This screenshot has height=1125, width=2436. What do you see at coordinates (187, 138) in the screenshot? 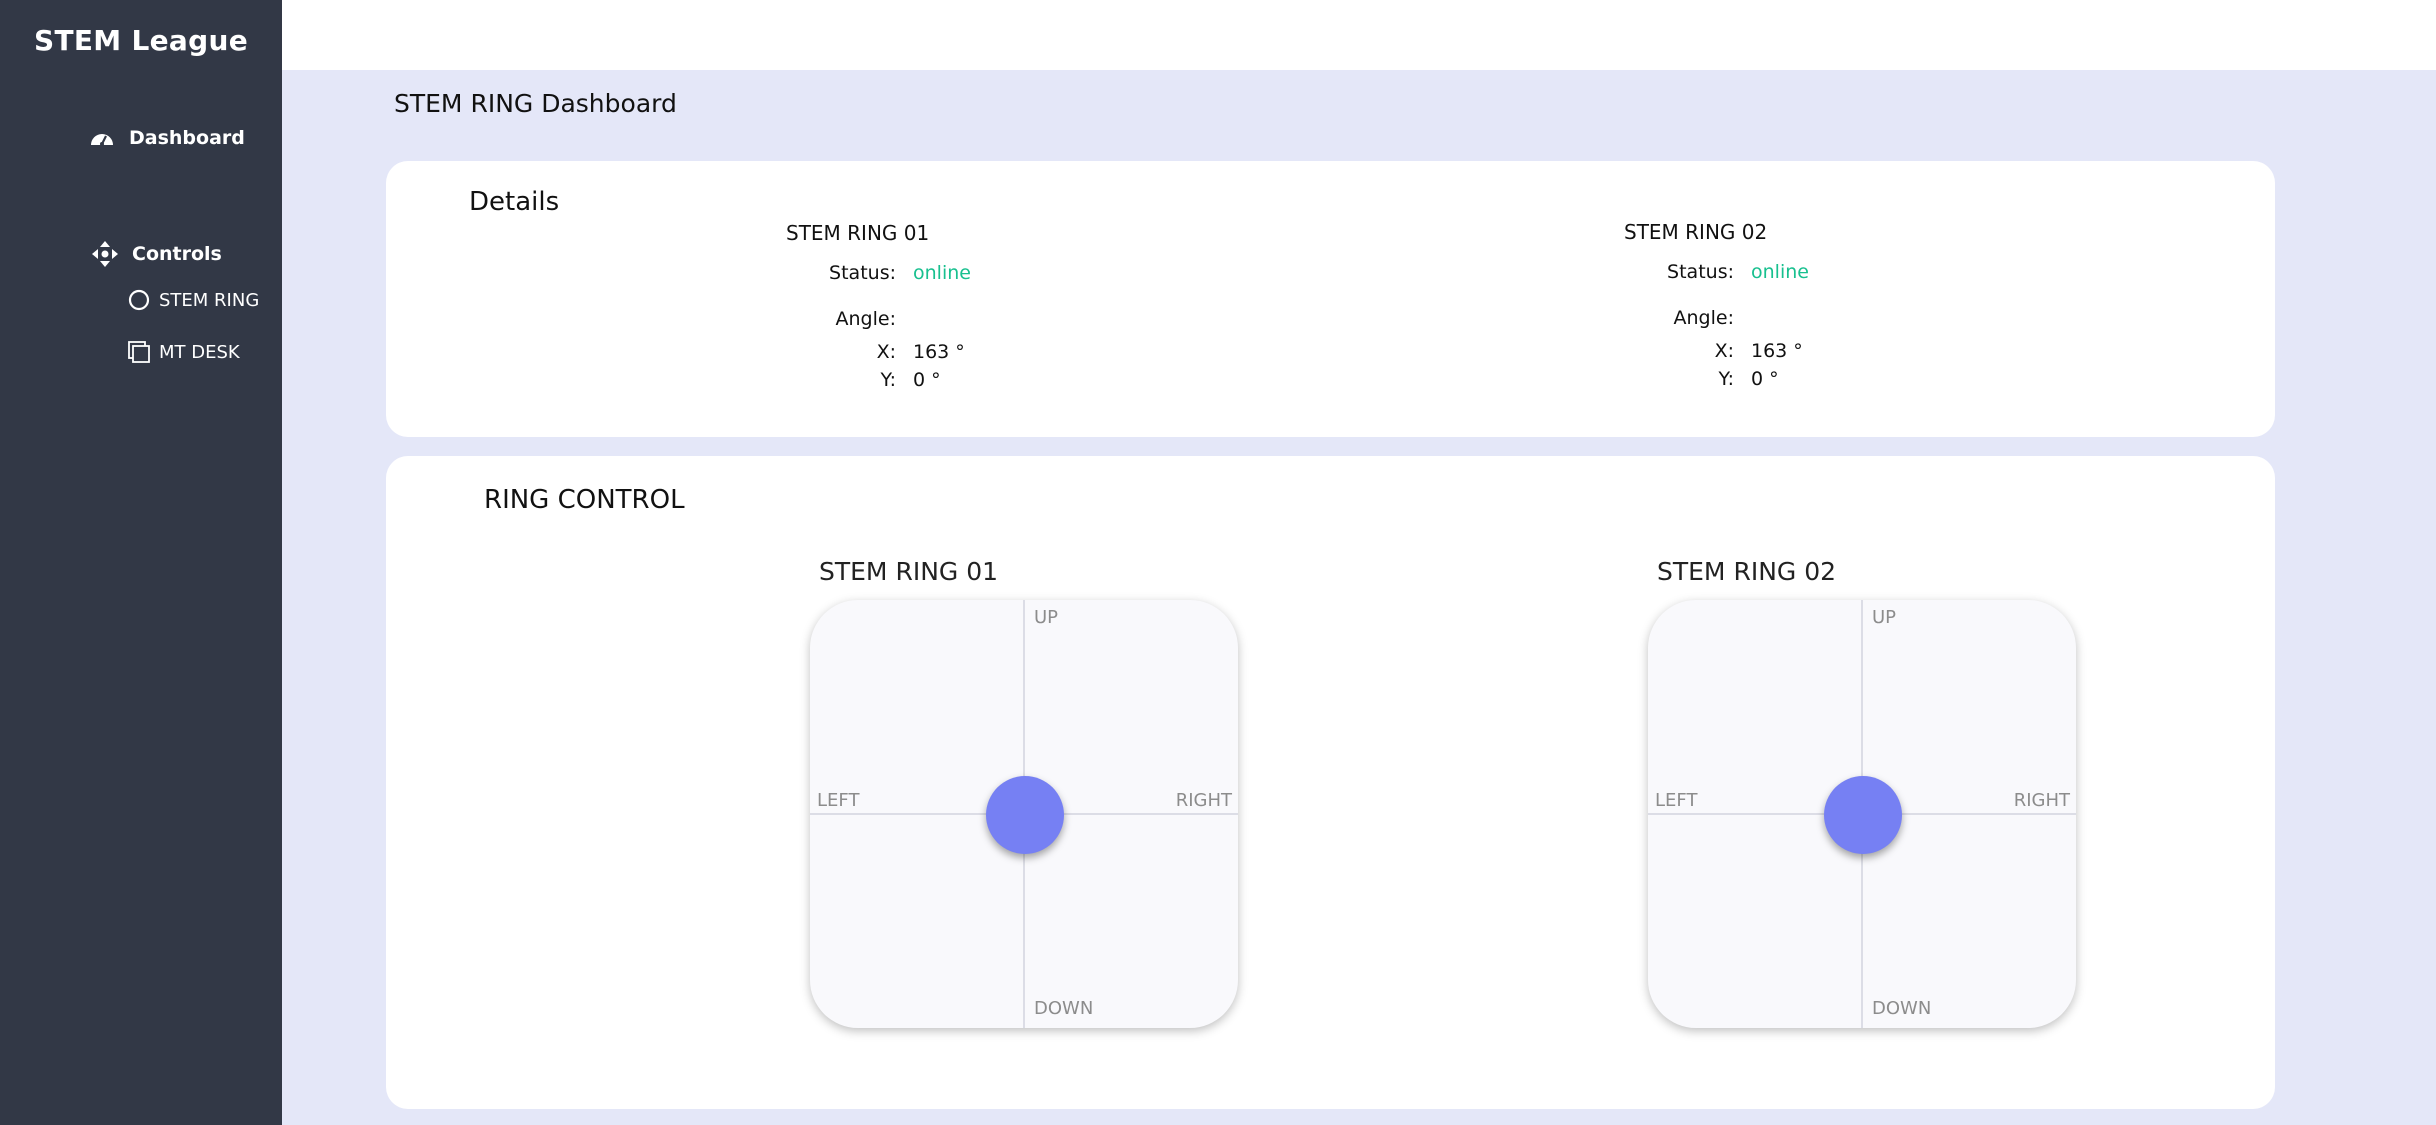
I see `sidebar-item-label: Dashboard` at bounding box center [187, 138].